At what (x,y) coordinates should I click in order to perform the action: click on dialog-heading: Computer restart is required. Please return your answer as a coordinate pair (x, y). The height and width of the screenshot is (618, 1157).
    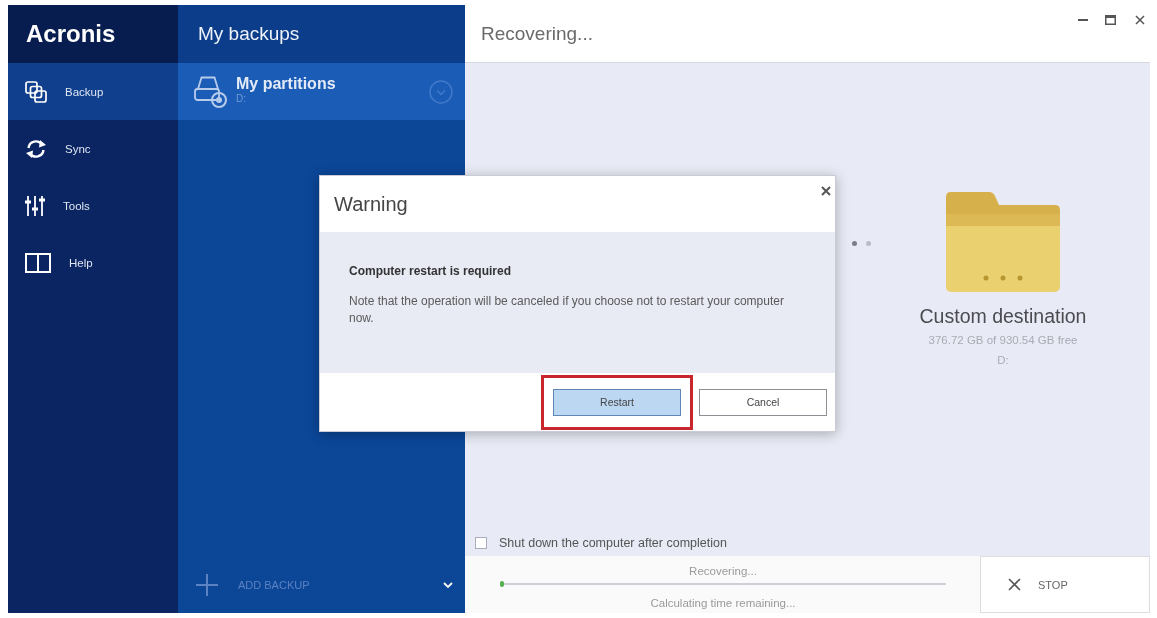
    Looking at the image, I should click on (430, 271).